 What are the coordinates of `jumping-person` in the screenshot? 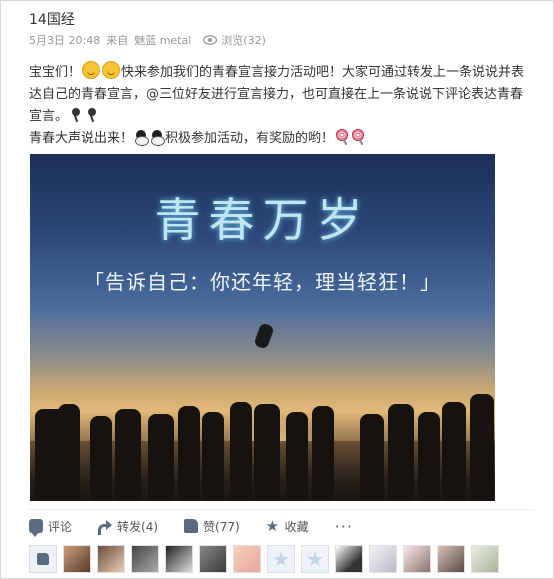 It's located at (264, 336).